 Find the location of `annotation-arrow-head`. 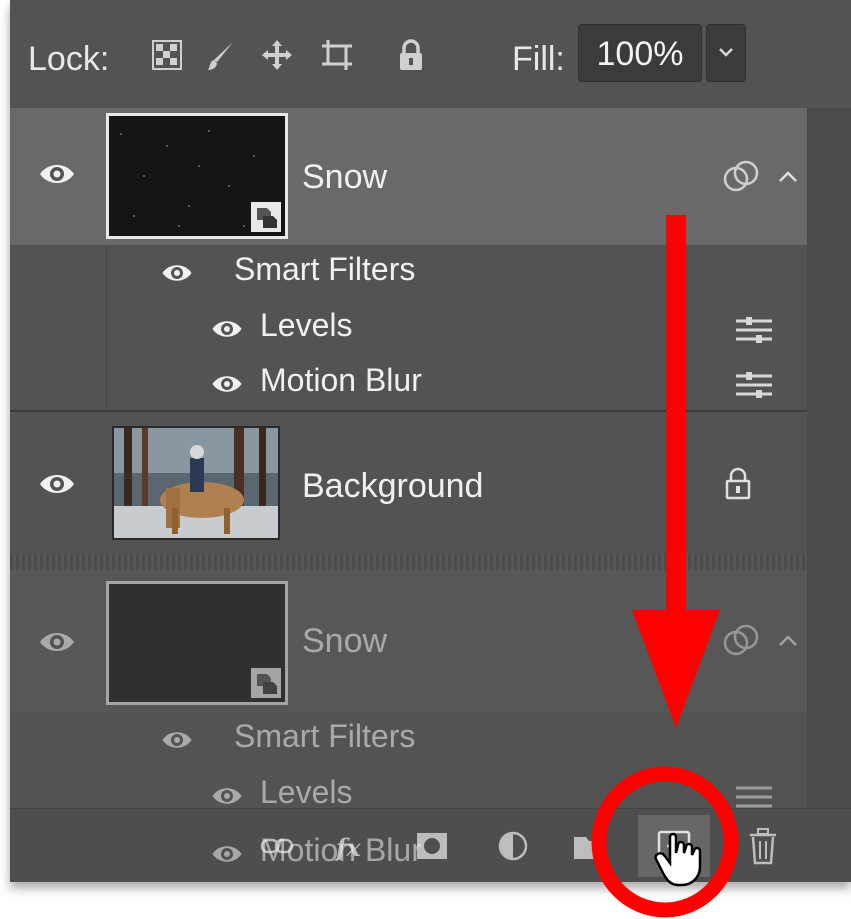

annotation-arrow-head is located at coordinates (676, 669).